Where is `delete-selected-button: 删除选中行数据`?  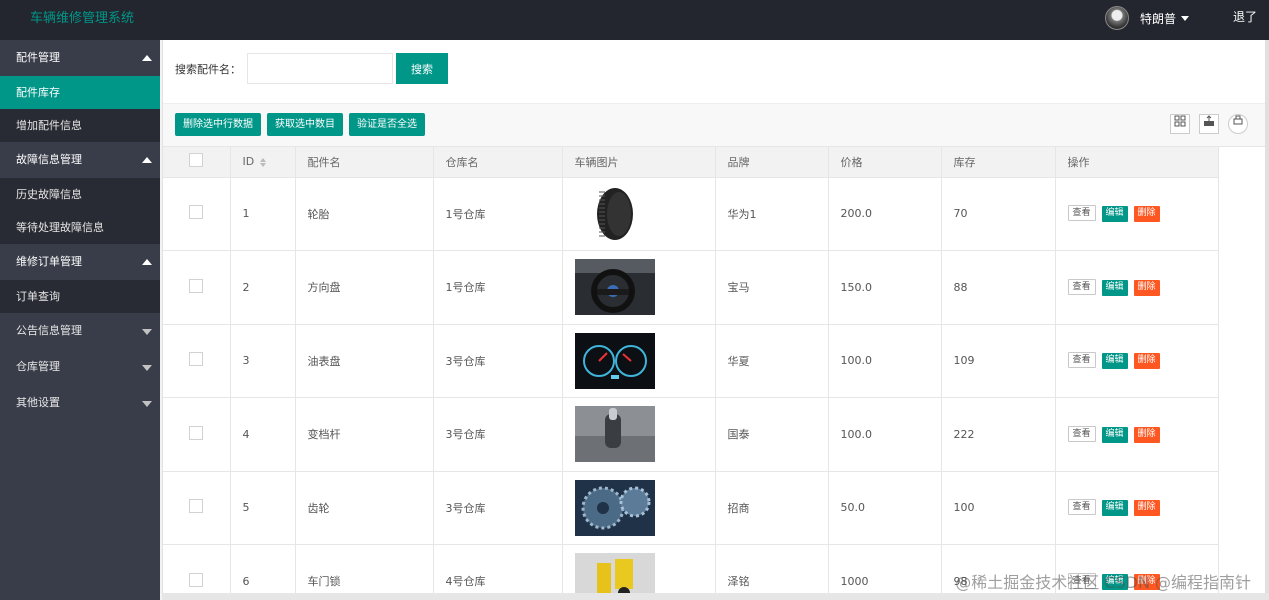
delete-selected-button: 删除选中行数据 is located at coordinates (218, 124).